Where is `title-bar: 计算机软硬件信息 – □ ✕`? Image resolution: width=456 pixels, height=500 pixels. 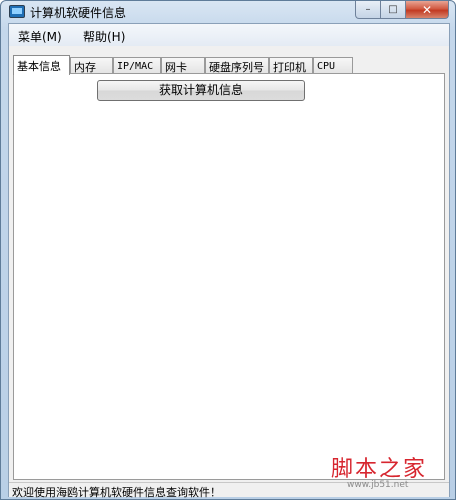
title-bar: 计算机软硬件信息 – □ ✕ is located at coordinates (228, 12).